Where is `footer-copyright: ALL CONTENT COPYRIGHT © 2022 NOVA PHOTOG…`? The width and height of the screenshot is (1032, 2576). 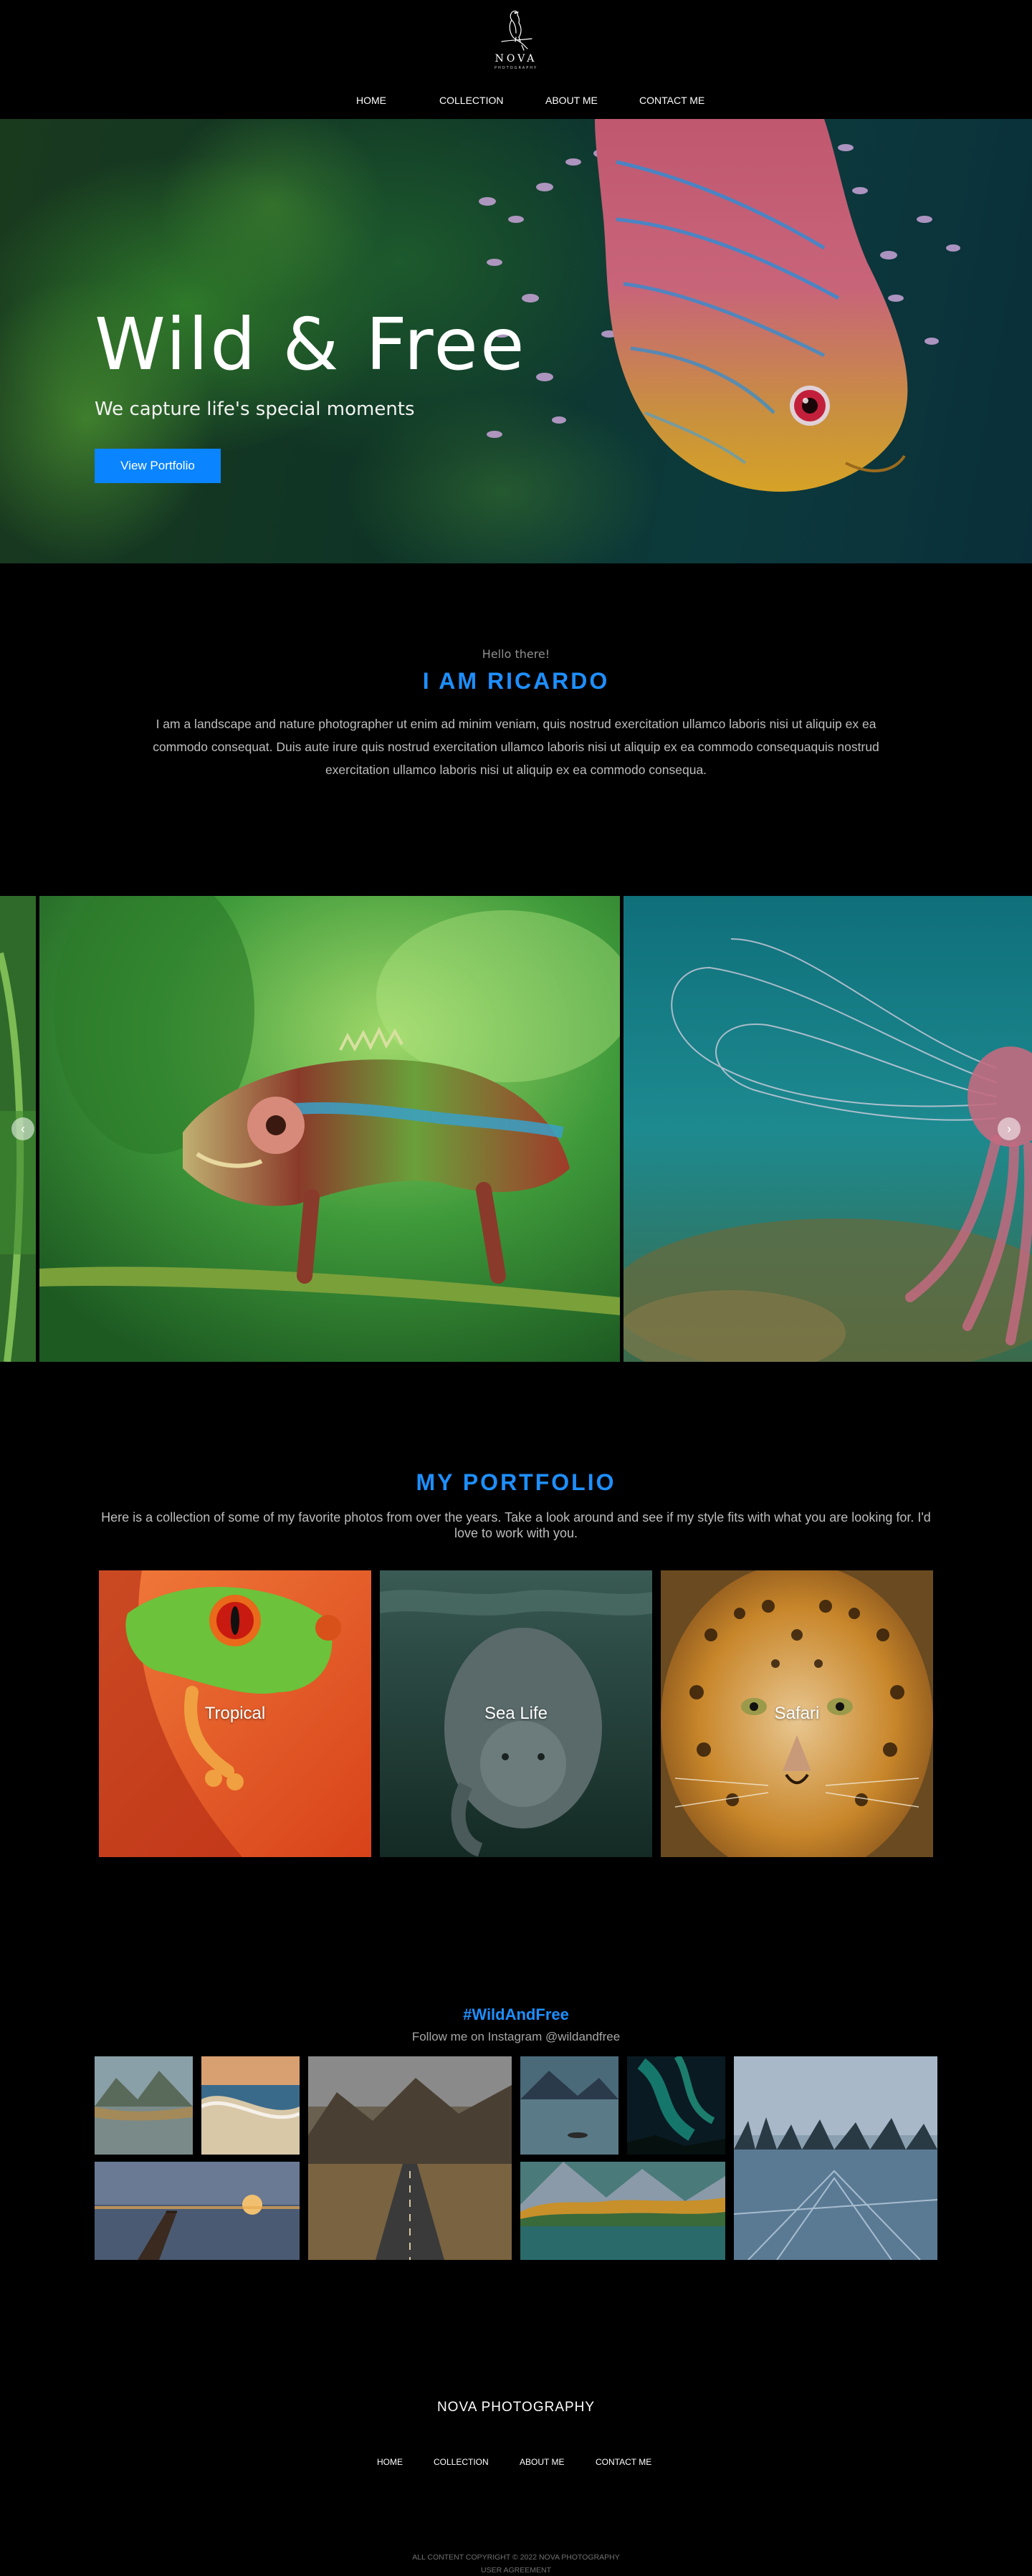
footer-copyright: ALL CONTENT COPYRIGHT © 2022 NOVA PHOTOG… is located at coordinates (516, 2557).